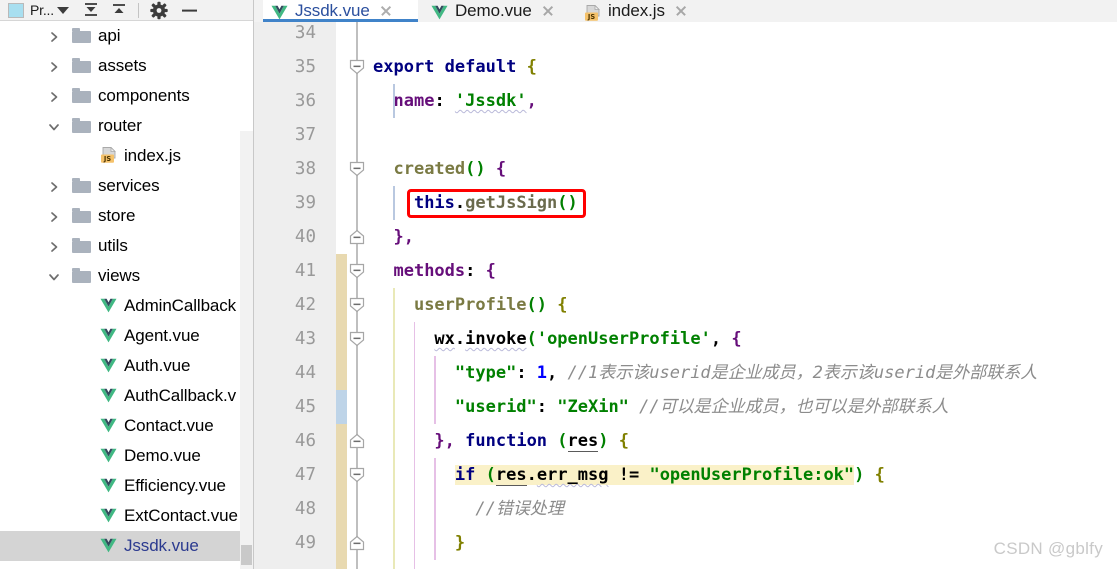 This screenshot has width=1117, height=569. Describe the element at coordinates (398, 237) in the screenshot. I see `code-token: }` at that location.